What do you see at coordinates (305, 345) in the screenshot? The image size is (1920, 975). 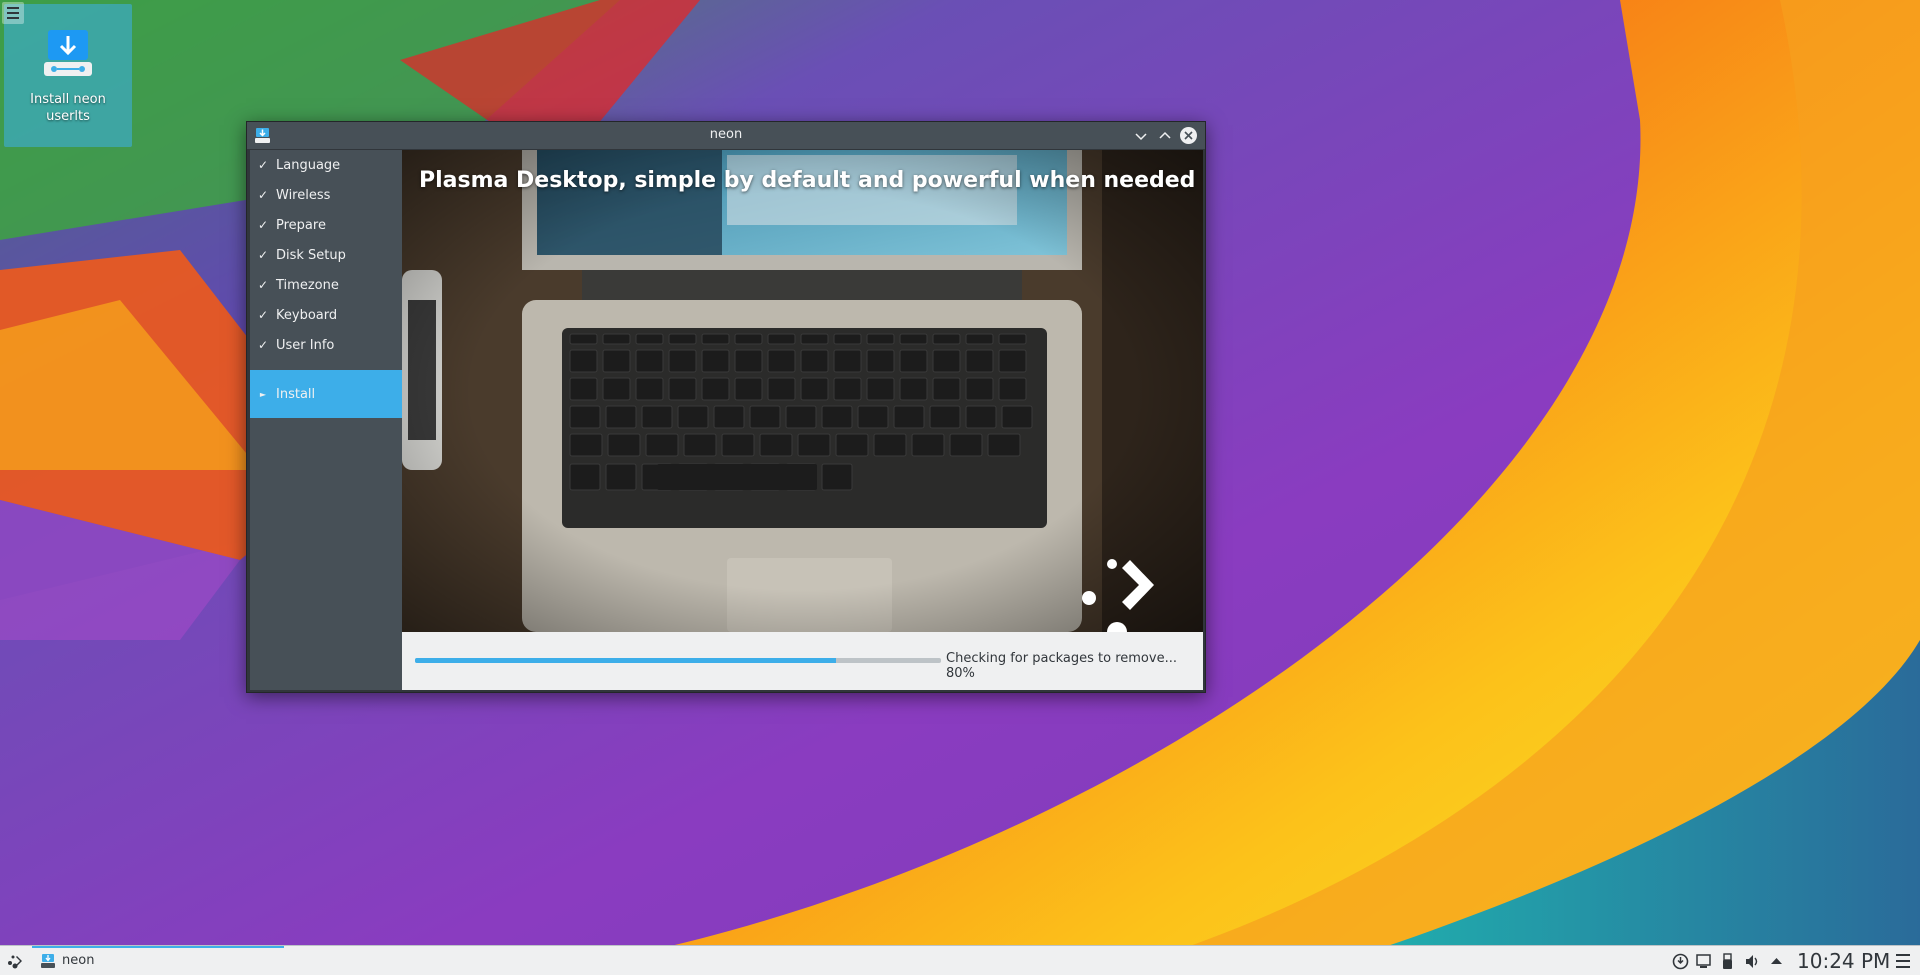 I see `step-label: User Info` at bounding box center [305, 345].